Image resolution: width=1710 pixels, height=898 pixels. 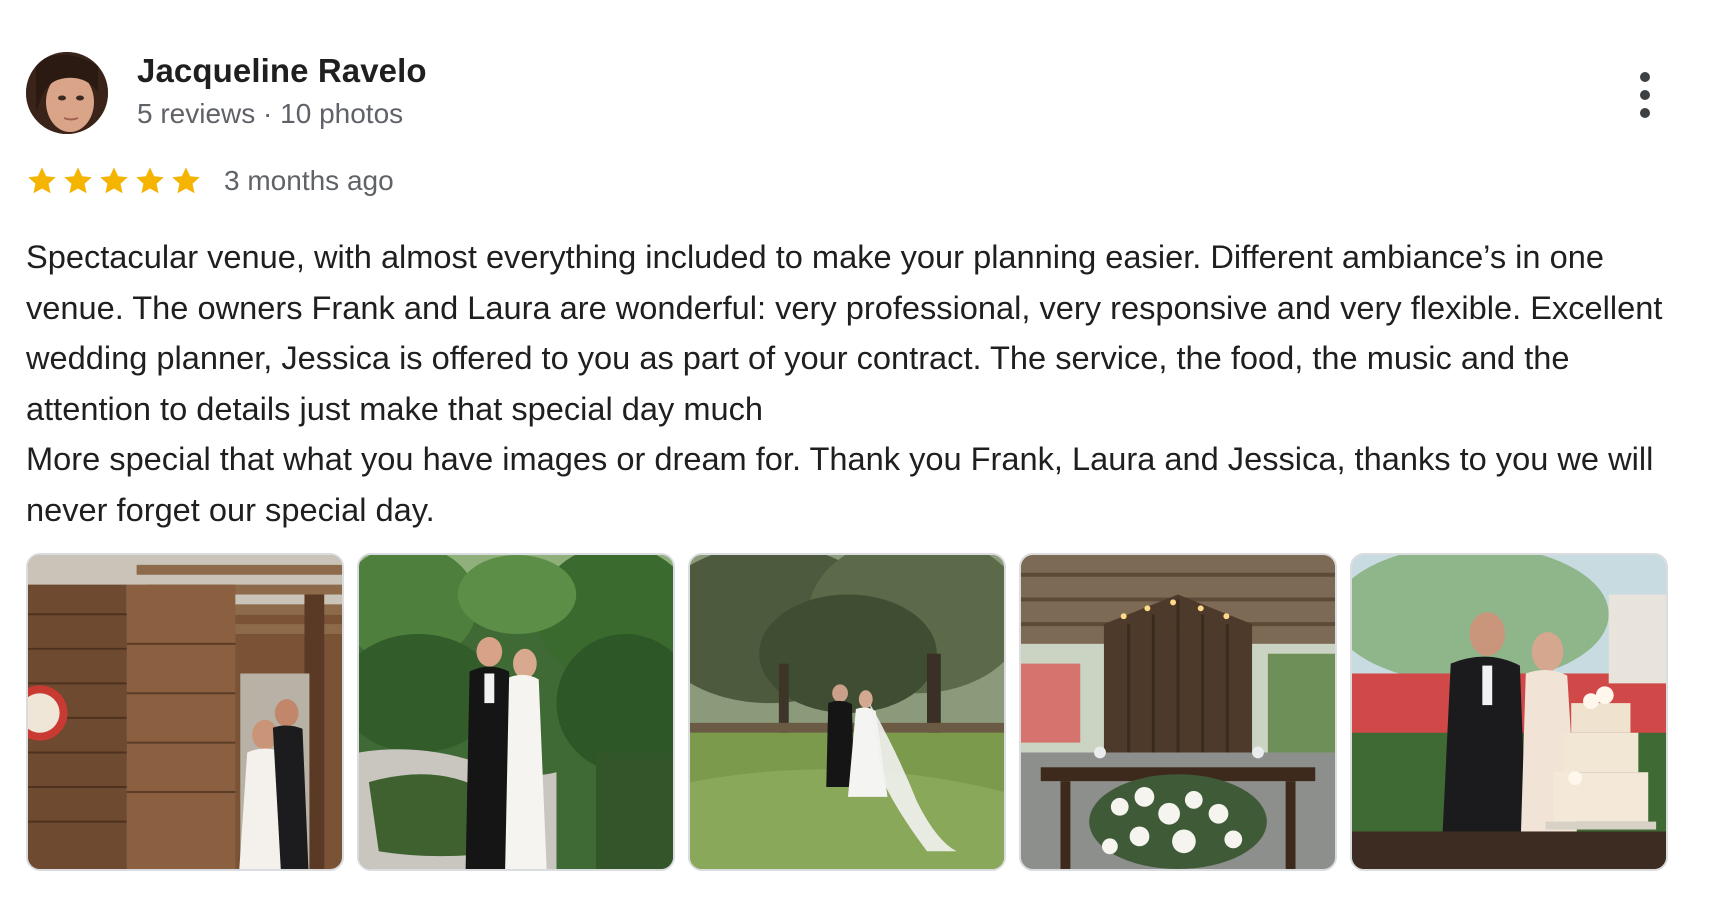 What do you see at coordinates (210, 181) in the screenshot?
I see `rating-row: 3 months ago` at bounding box center [210, 181].